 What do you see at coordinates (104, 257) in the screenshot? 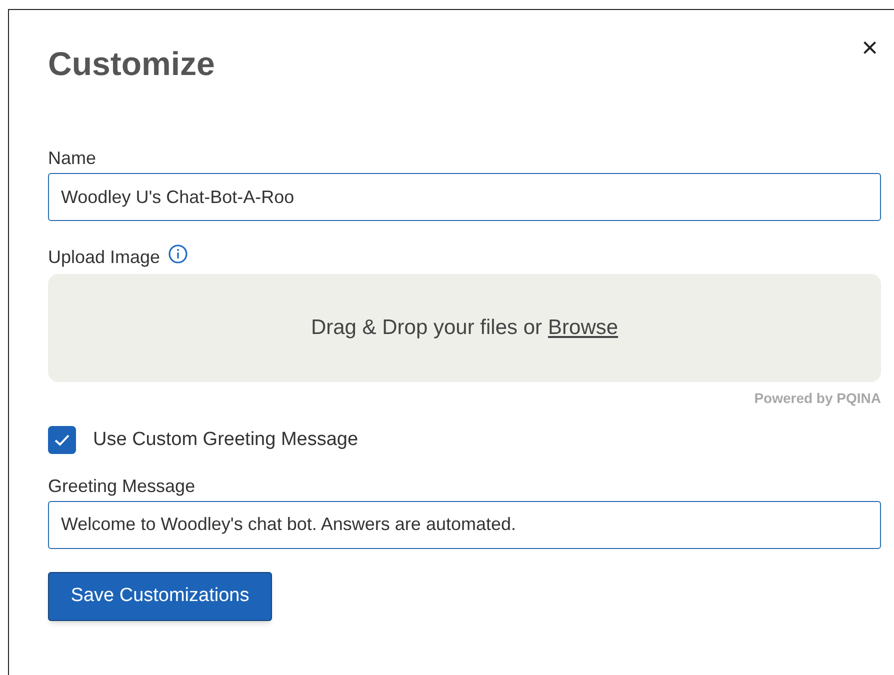
I see `field-label: Upload Image` at bounding box center [104, 257].